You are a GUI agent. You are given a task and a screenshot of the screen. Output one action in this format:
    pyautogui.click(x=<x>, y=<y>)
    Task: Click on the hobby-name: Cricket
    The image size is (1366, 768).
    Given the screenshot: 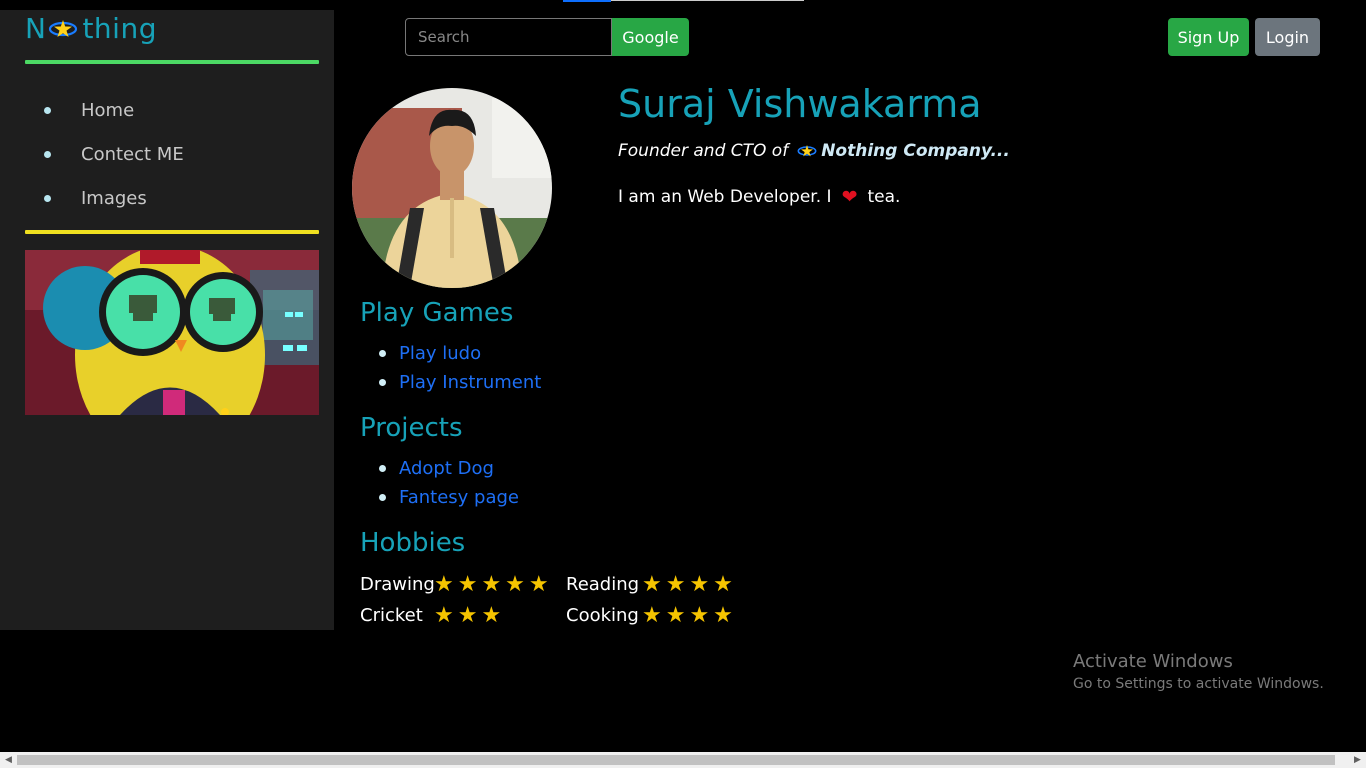 What is the action you would take?
    pyautogui.click(x=391, y=615)
    